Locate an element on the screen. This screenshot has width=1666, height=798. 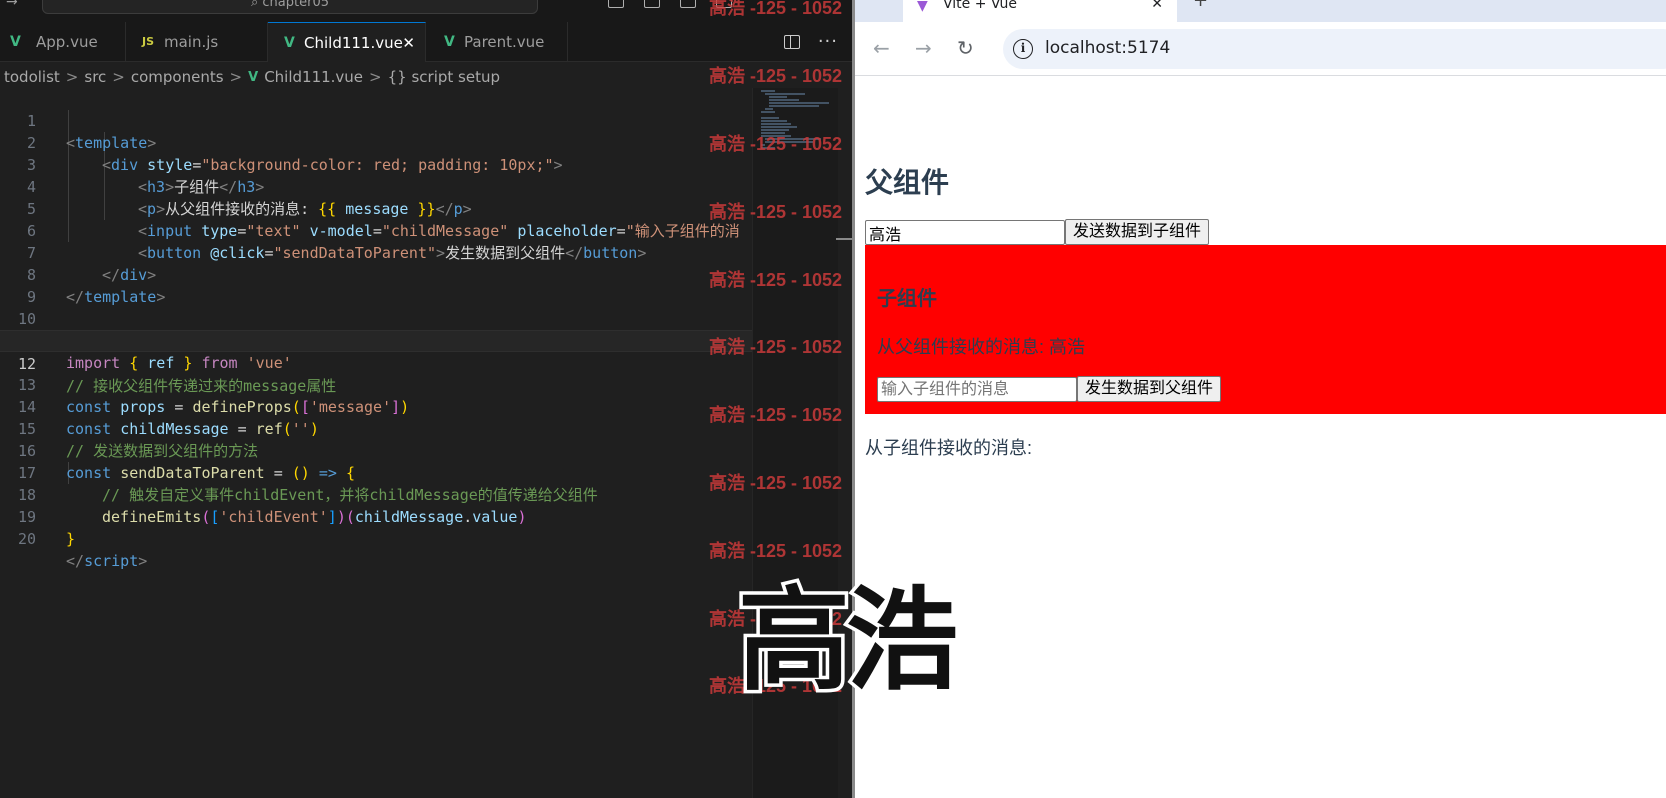
breadcrumb-item: todolist is located at coordinates (32, 77).